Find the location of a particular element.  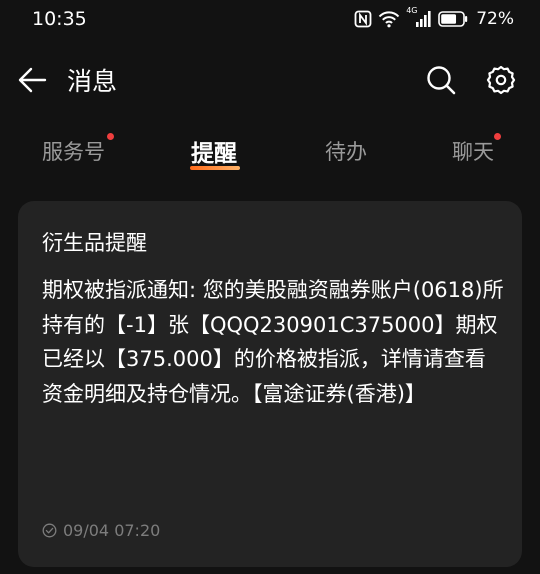

tab-todo: 待办 is located at coordinates (346, 151).